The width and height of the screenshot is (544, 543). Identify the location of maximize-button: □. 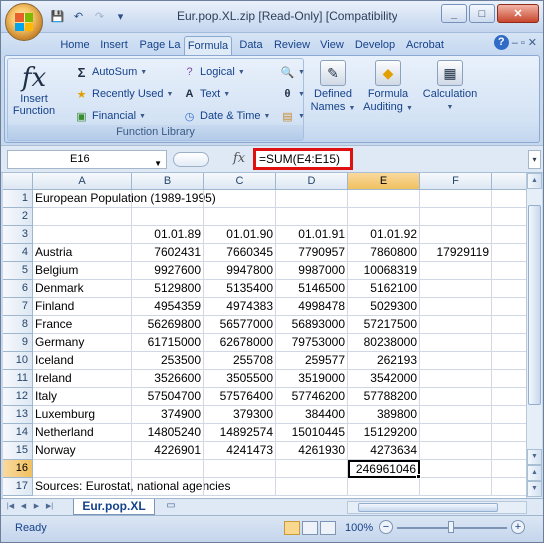
(482, 13).